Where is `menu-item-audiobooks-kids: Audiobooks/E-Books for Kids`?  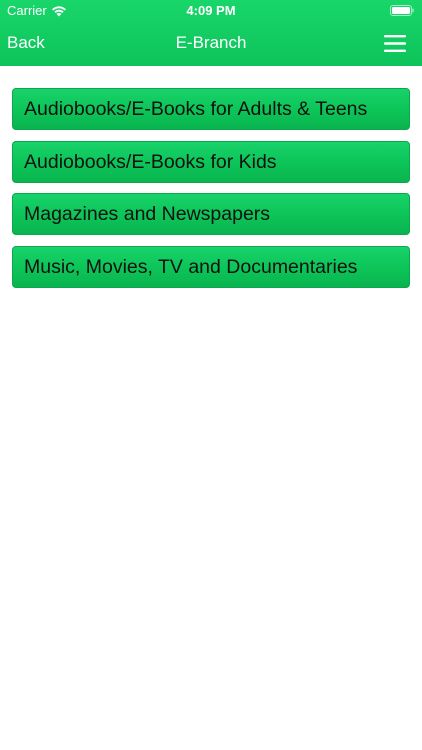 menu-item-audiobooks-kids: Audiobooks/E-Books for Kids is located at coordinates (211, 161).